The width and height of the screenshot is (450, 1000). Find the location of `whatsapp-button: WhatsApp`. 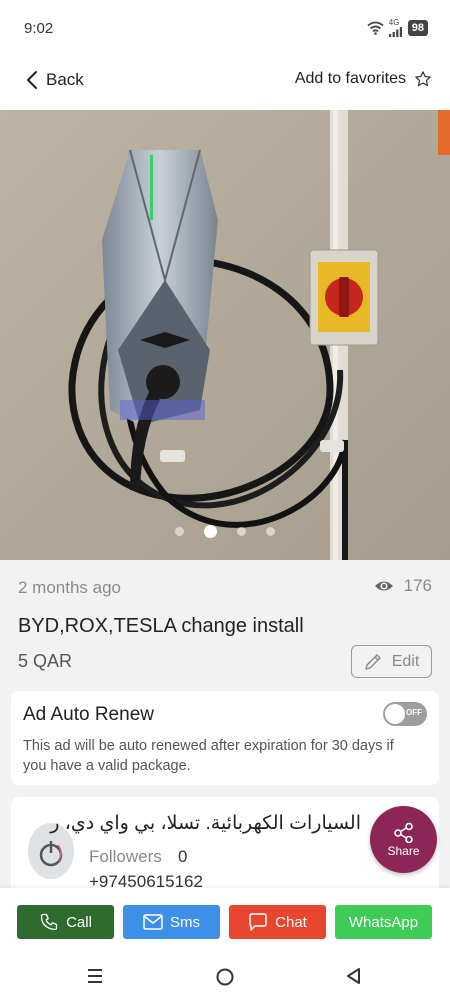

whatsapp-button: WhatsApp is located at coordinates (383, 922).